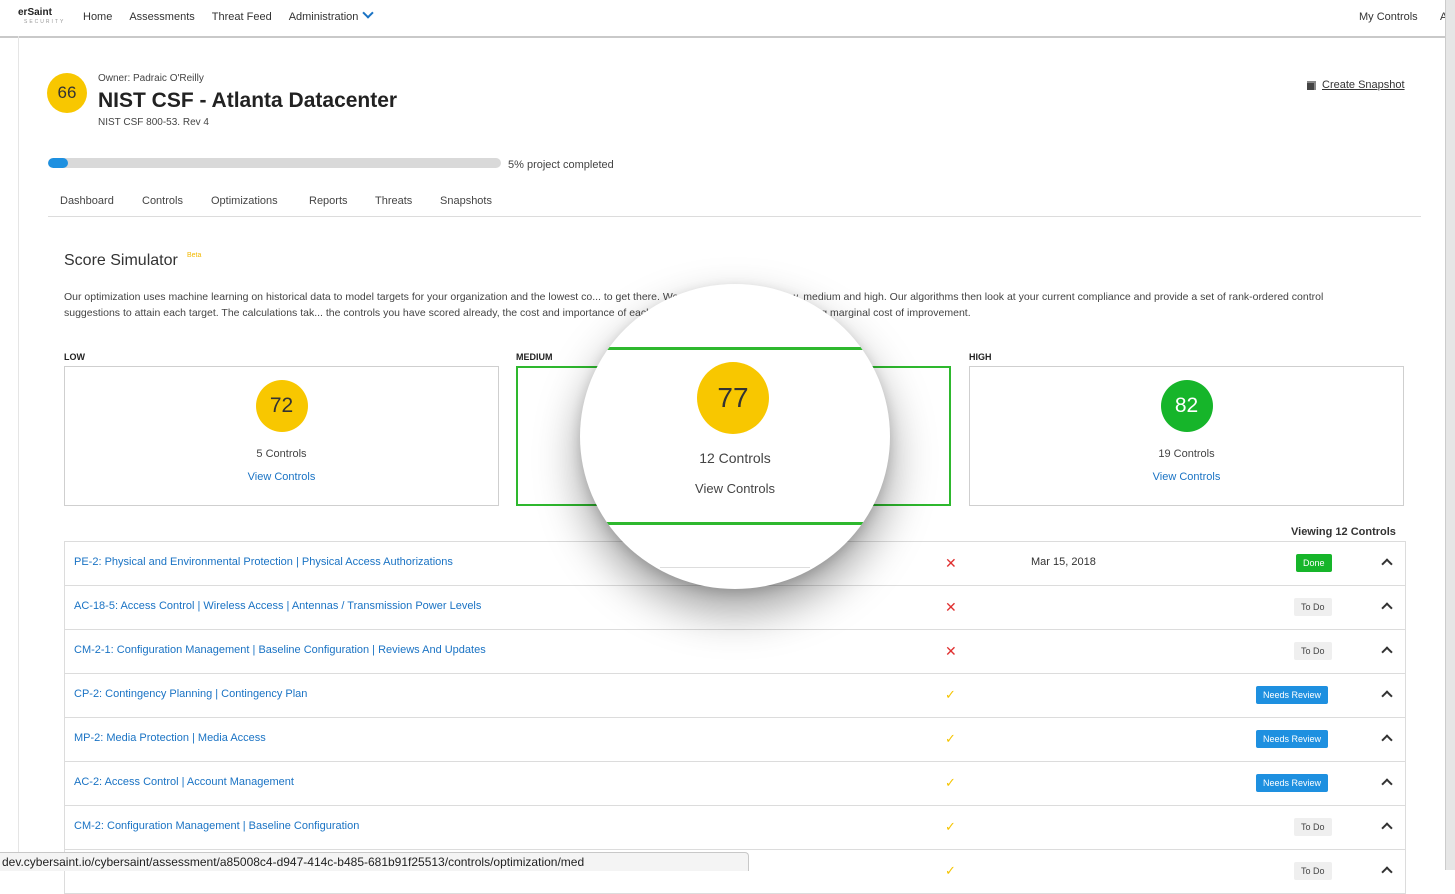  What do you see at coordinates (274, 163) in the screenshot?
I see `project-progress-bar` at bounding box center [274, 163].